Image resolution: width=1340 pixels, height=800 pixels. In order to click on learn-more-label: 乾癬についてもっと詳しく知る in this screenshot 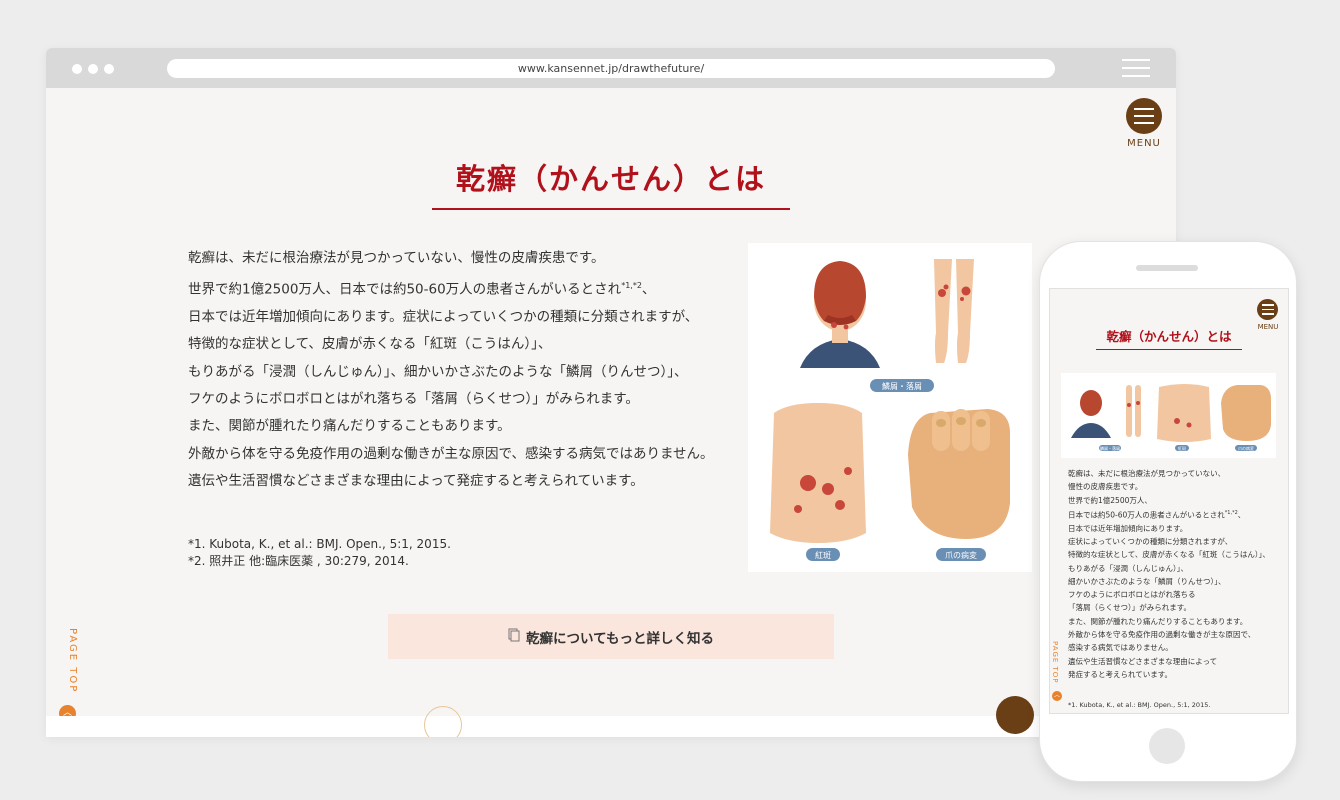, I will do `click(620, 638)`.